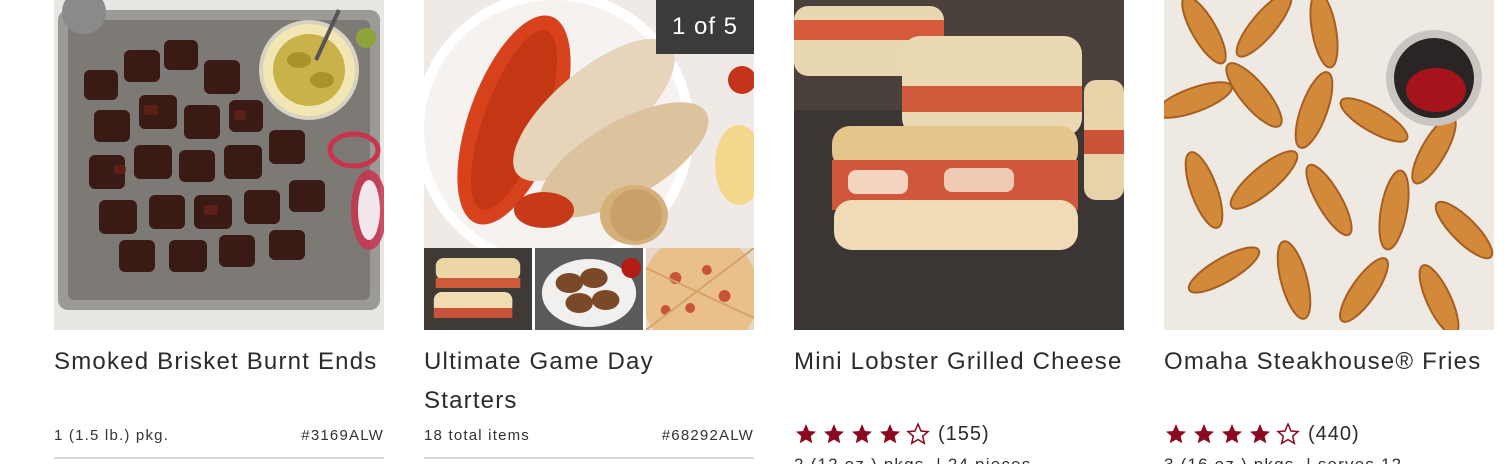 This screenshot has width=1504, height=464. Describe the element at coordinates (1329, 361) in the screenshot. I see `product-title: Omaha Steakhouse® Fries` at that location.